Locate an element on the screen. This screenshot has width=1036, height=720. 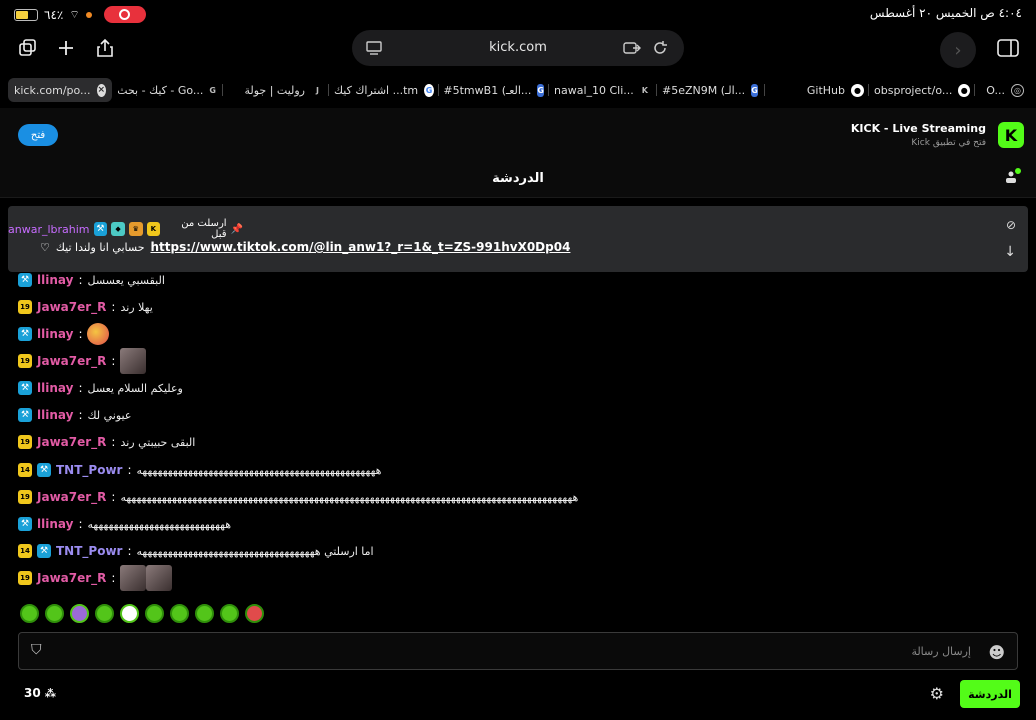
expand-arrow-icon: ↓ is located at coordinates (1010, 252).